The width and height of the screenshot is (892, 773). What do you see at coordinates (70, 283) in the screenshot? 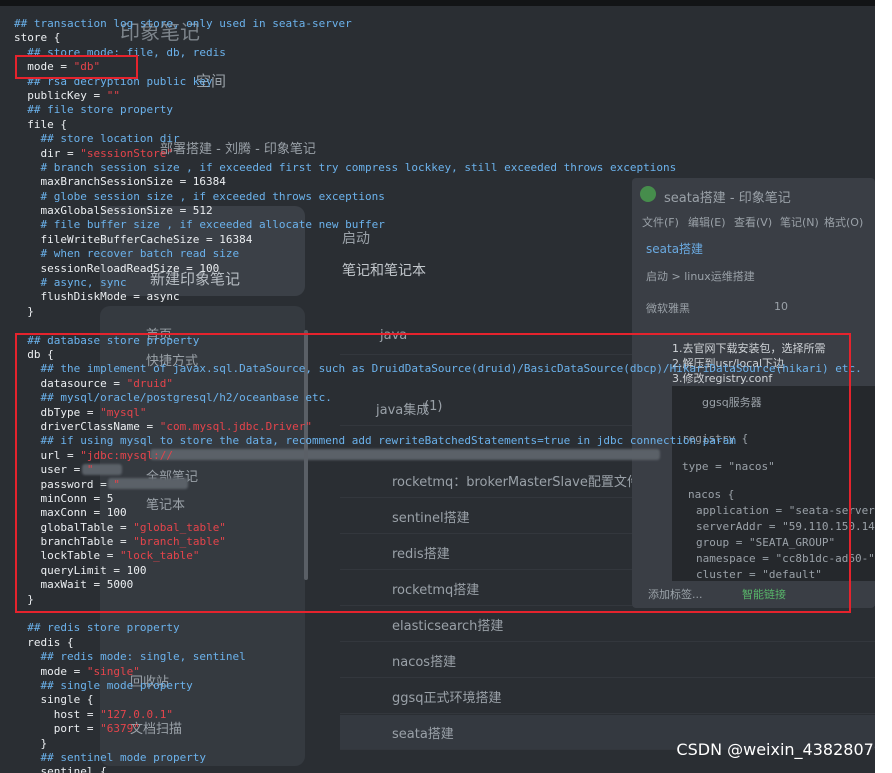
I see `code-comment: # async, sync` at bounding box center [70, 283].